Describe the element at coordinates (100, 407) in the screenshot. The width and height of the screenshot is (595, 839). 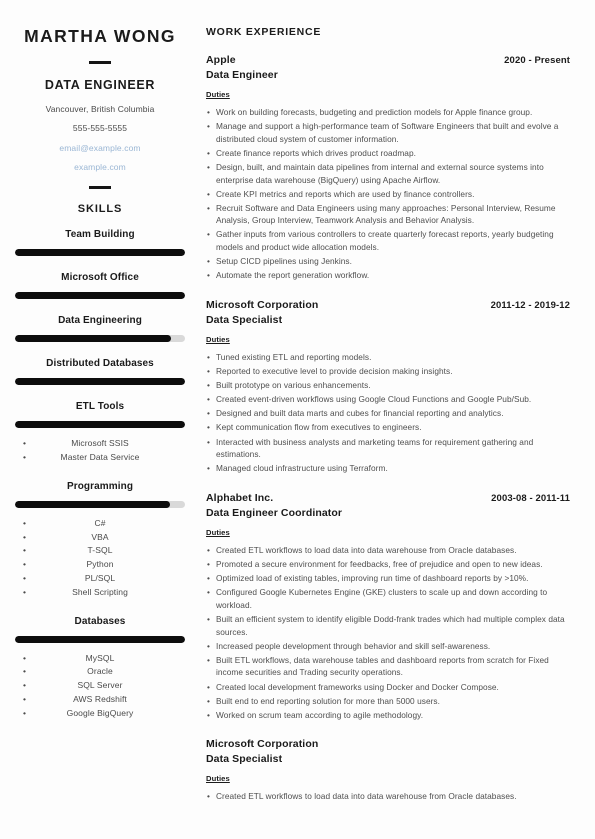
I see `skill-name: ETL Tools` at that location.